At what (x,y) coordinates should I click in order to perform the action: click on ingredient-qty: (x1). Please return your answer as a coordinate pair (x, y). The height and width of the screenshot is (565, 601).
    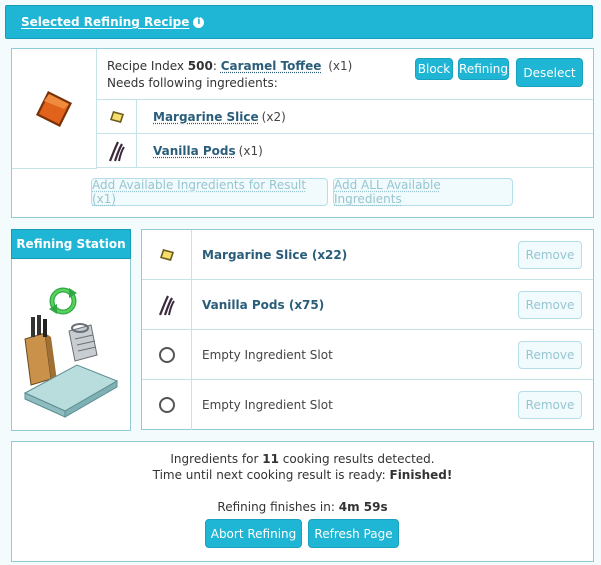
    Looking at the image, I should click on (250, 150).